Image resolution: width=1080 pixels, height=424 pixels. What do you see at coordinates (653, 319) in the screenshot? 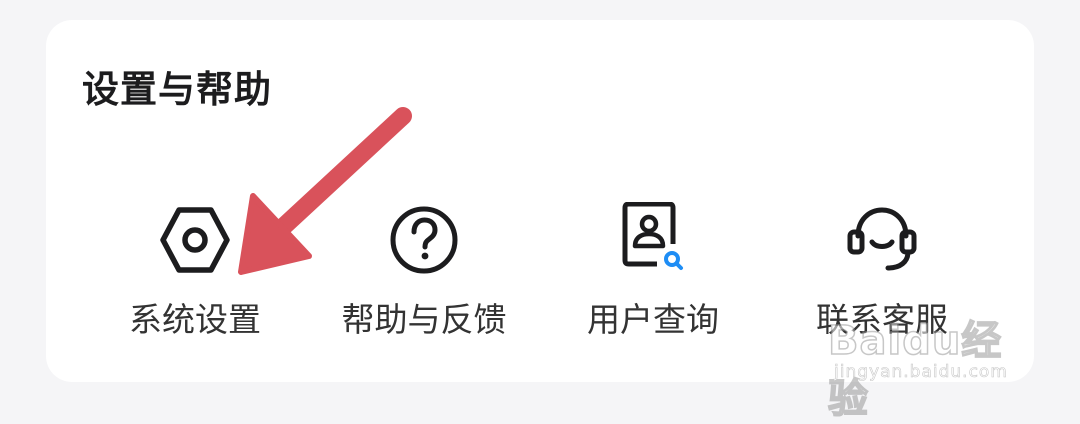
I see `user-query-label: 用户查询` at bounding box center [653, 319].